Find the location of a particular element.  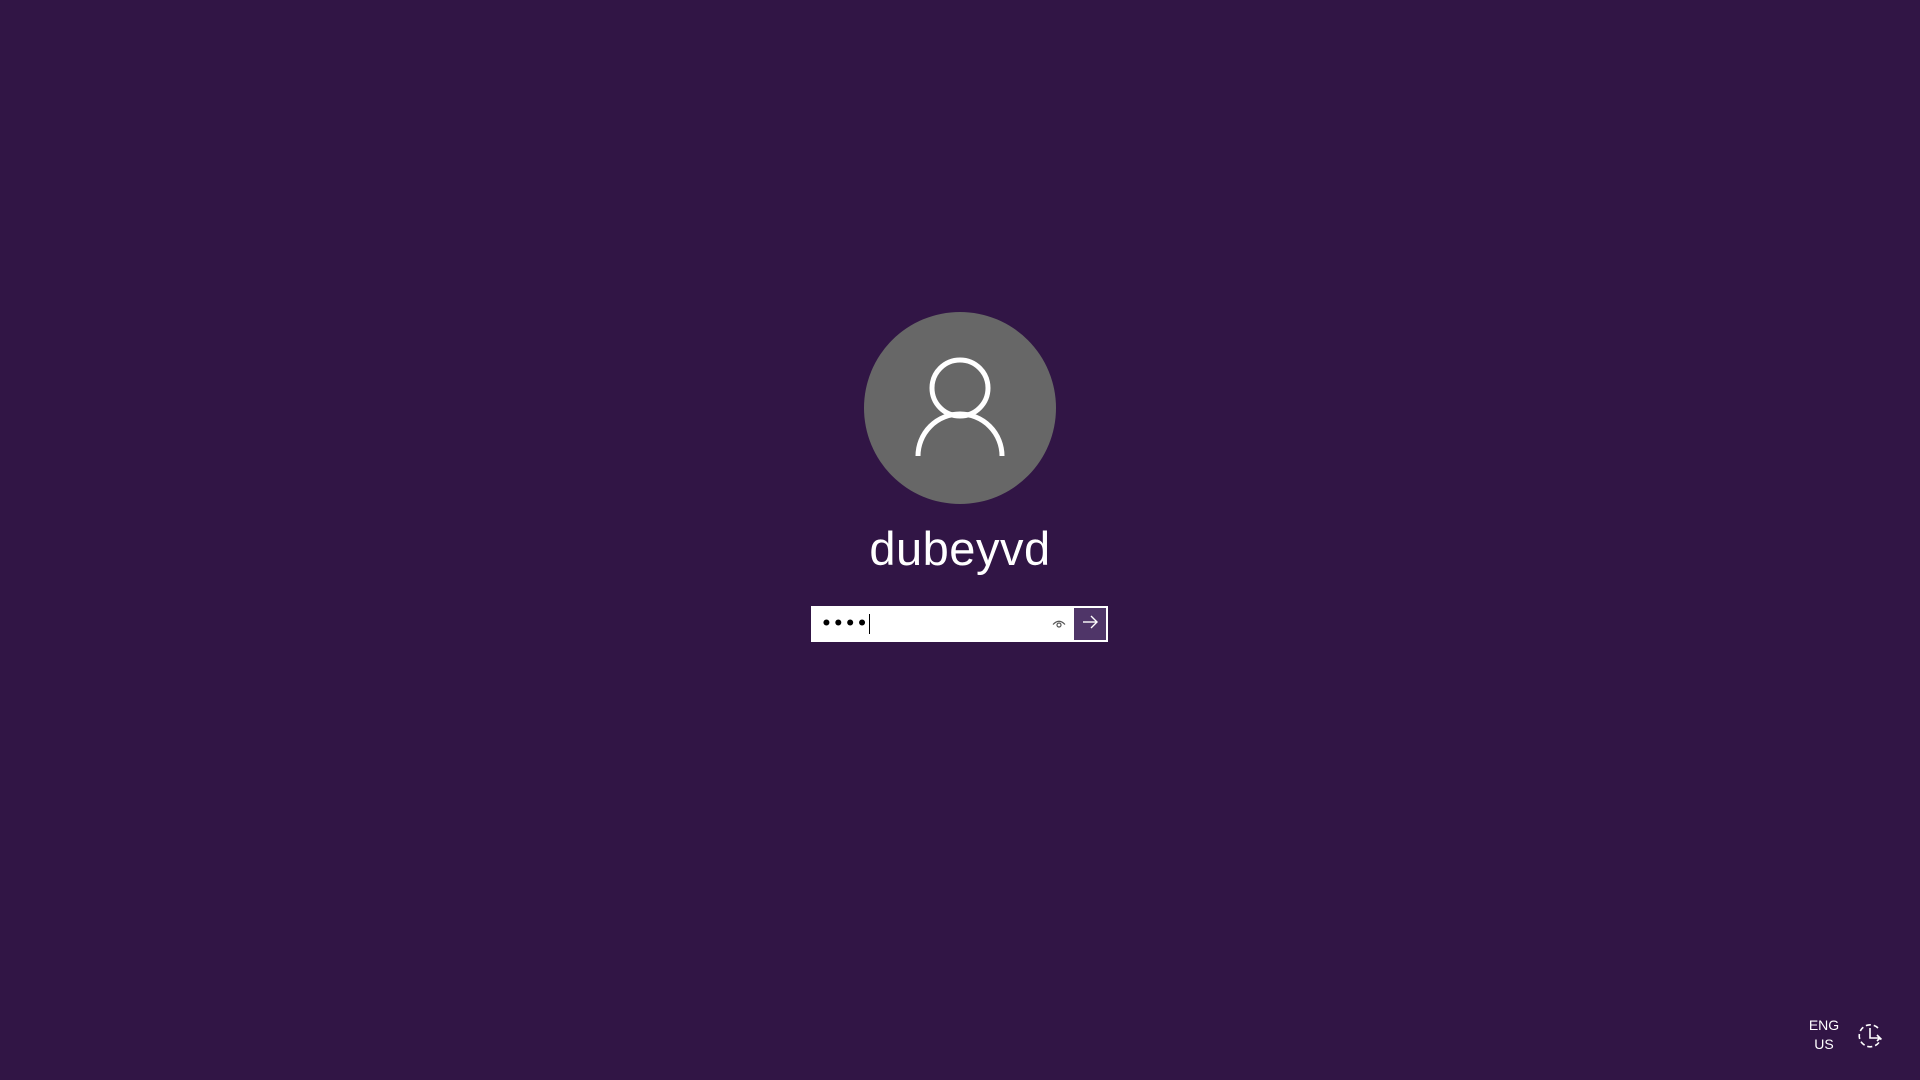

language-region: US is located at coordinates (1824, 1044).